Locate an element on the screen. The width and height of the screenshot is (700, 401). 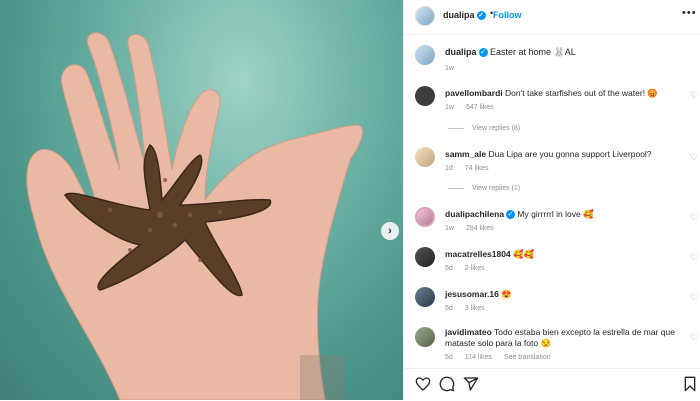
comment-meta: 1w 547 likes is located at coordinates (475, 107).